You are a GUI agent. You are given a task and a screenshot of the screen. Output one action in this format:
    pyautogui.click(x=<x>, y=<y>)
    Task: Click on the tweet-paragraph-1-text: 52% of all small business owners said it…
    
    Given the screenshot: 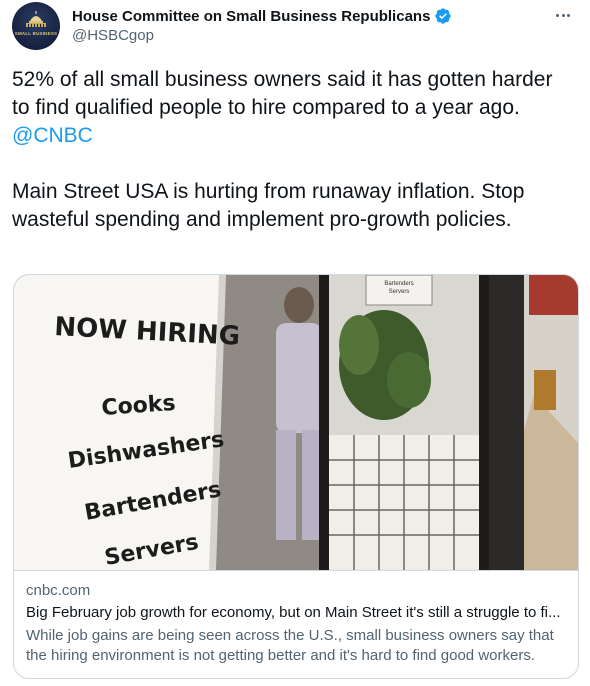 What is the action you would take?
    pyautogui.click(x=282, y=93)
    